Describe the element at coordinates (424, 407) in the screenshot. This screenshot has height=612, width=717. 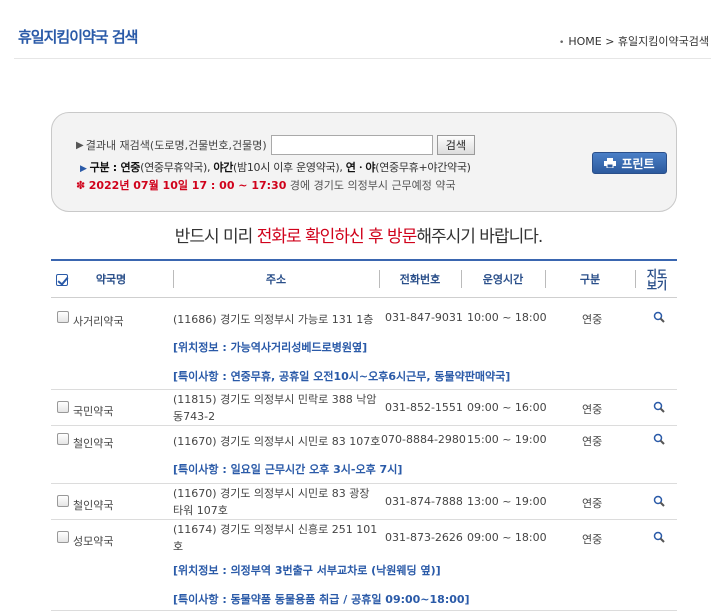
I see `pharmacy-phone: 031-852-1551` at that location.